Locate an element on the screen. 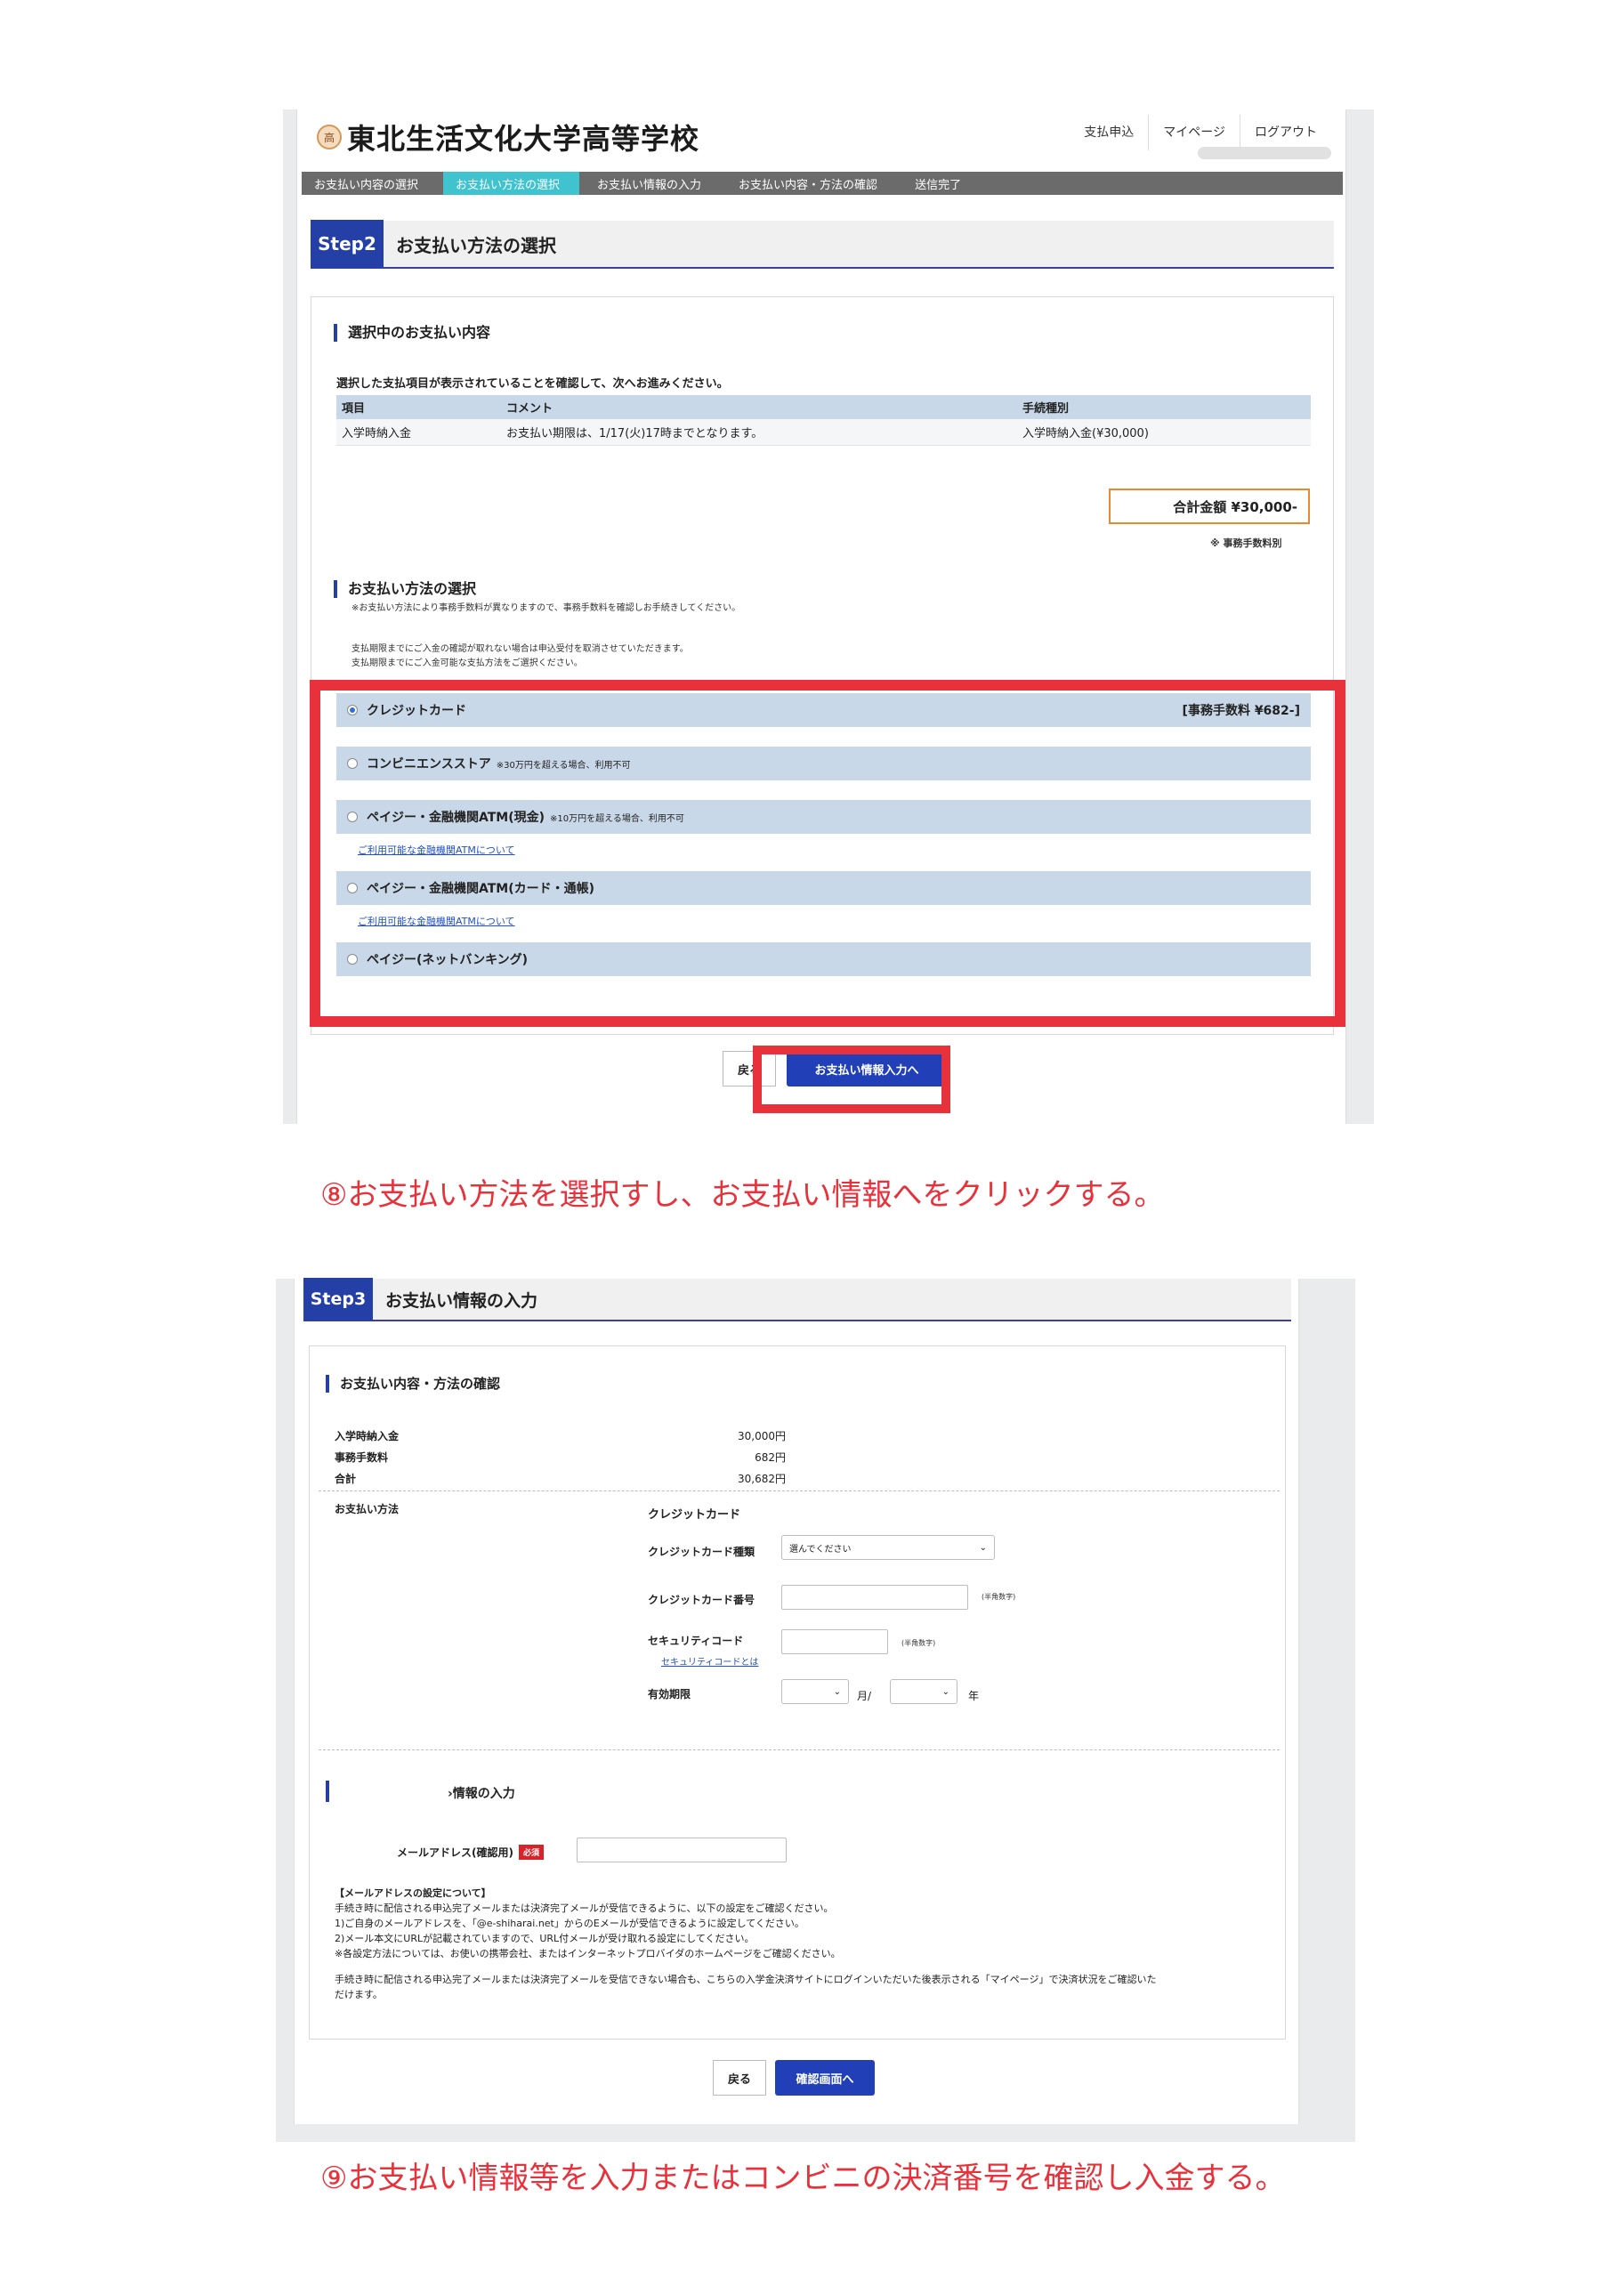 The image size is (1624, 2278). crumb-select-method: お支払い方法の選択 is located at coordinates (511, 184).